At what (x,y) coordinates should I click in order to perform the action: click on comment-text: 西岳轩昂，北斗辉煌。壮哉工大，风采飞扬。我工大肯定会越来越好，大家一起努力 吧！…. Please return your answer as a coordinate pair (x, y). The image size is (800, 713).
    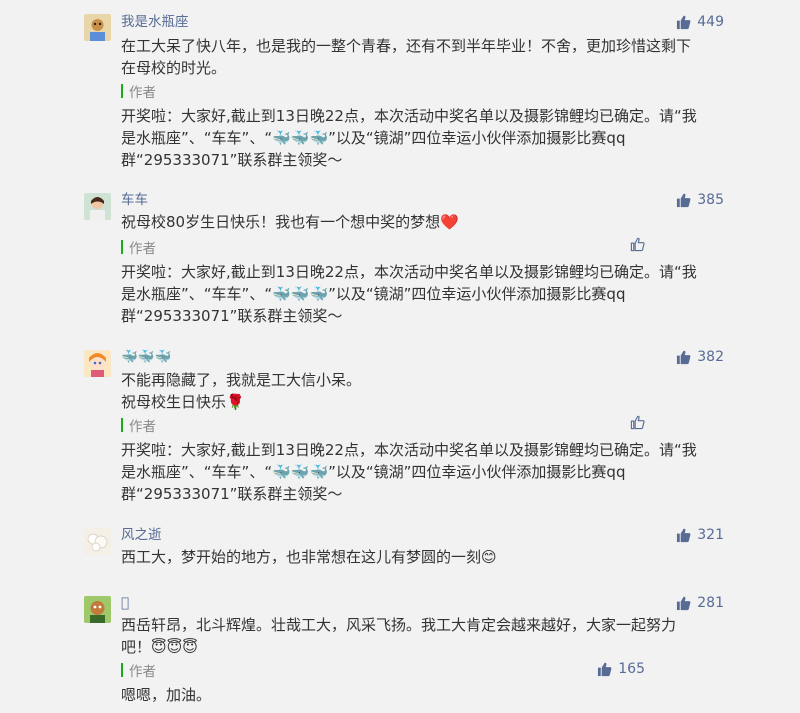
    Looking at the image, I should click on (399, 636).